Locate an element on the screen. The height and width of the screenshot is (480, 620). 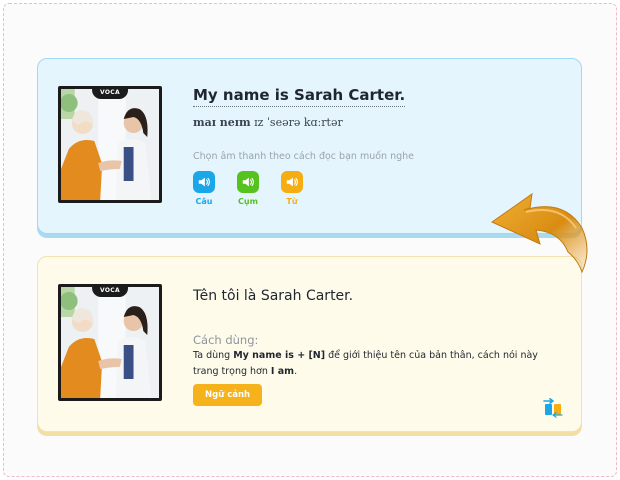
audio-word-label: Từ is located at coordinates (292, 201).